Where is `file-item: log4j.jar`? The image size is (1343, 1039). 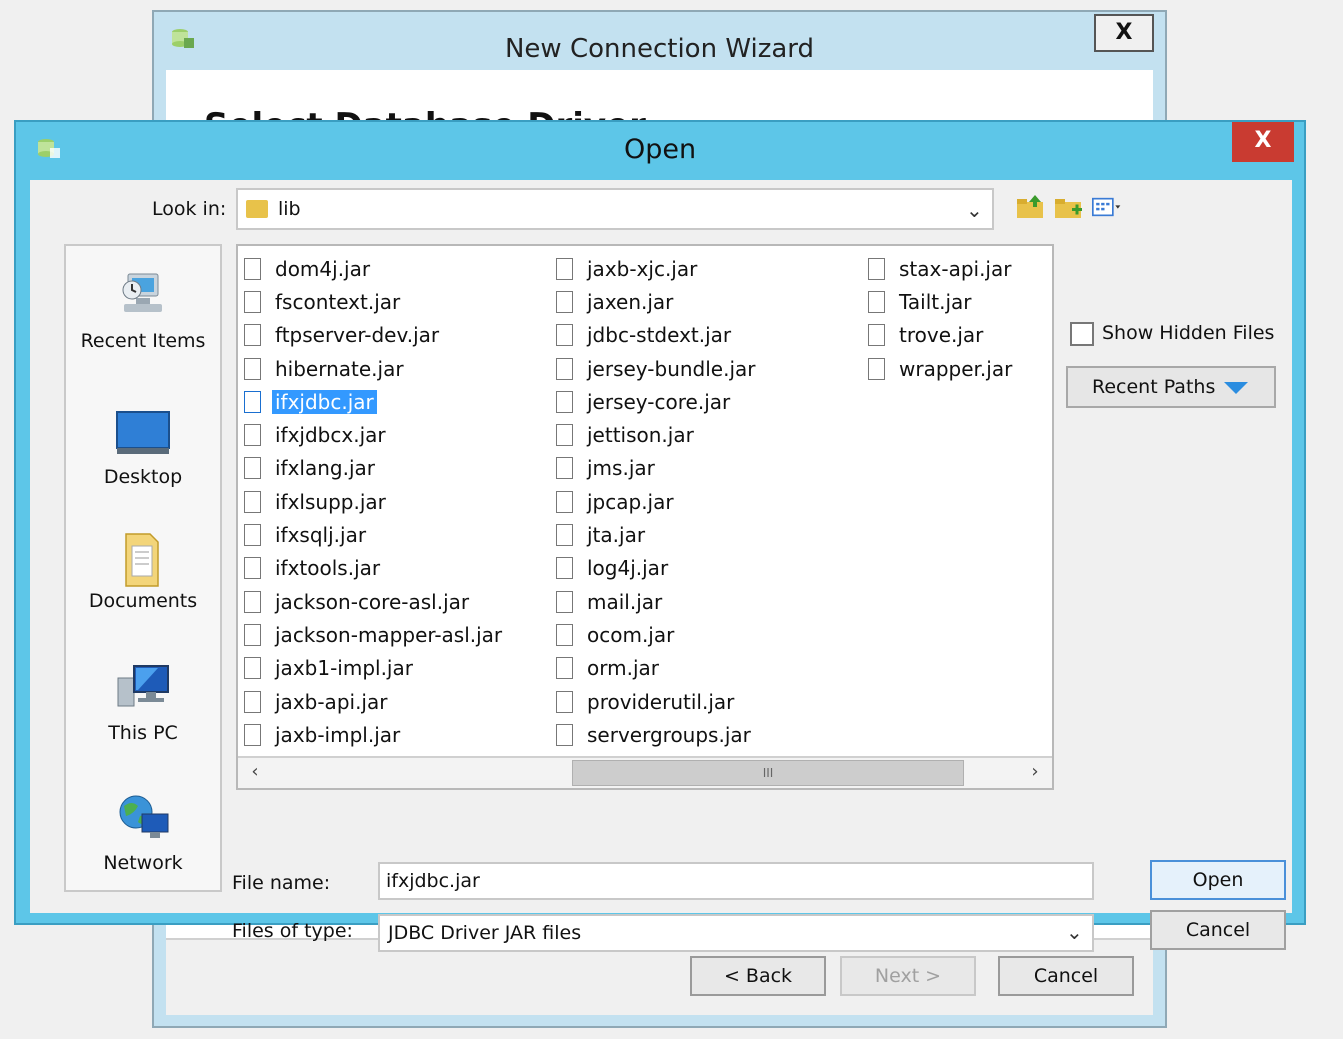 file-item: log4j.jar is located at coordinates (656, 568).